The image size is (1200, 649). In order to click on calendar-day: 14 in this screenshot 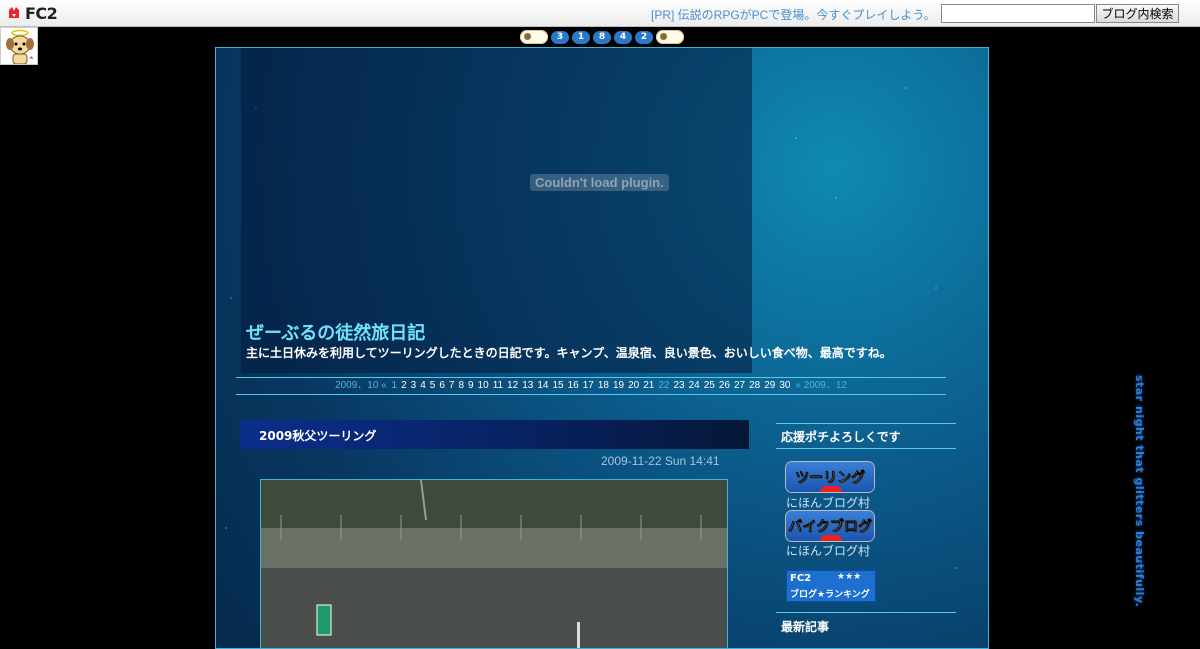, I will do `click(542, 385)`.